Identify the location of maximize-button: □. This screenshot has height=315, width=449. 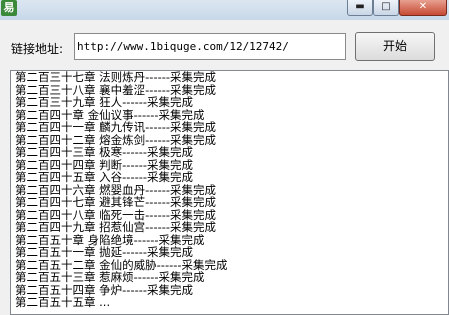
(386, 8).